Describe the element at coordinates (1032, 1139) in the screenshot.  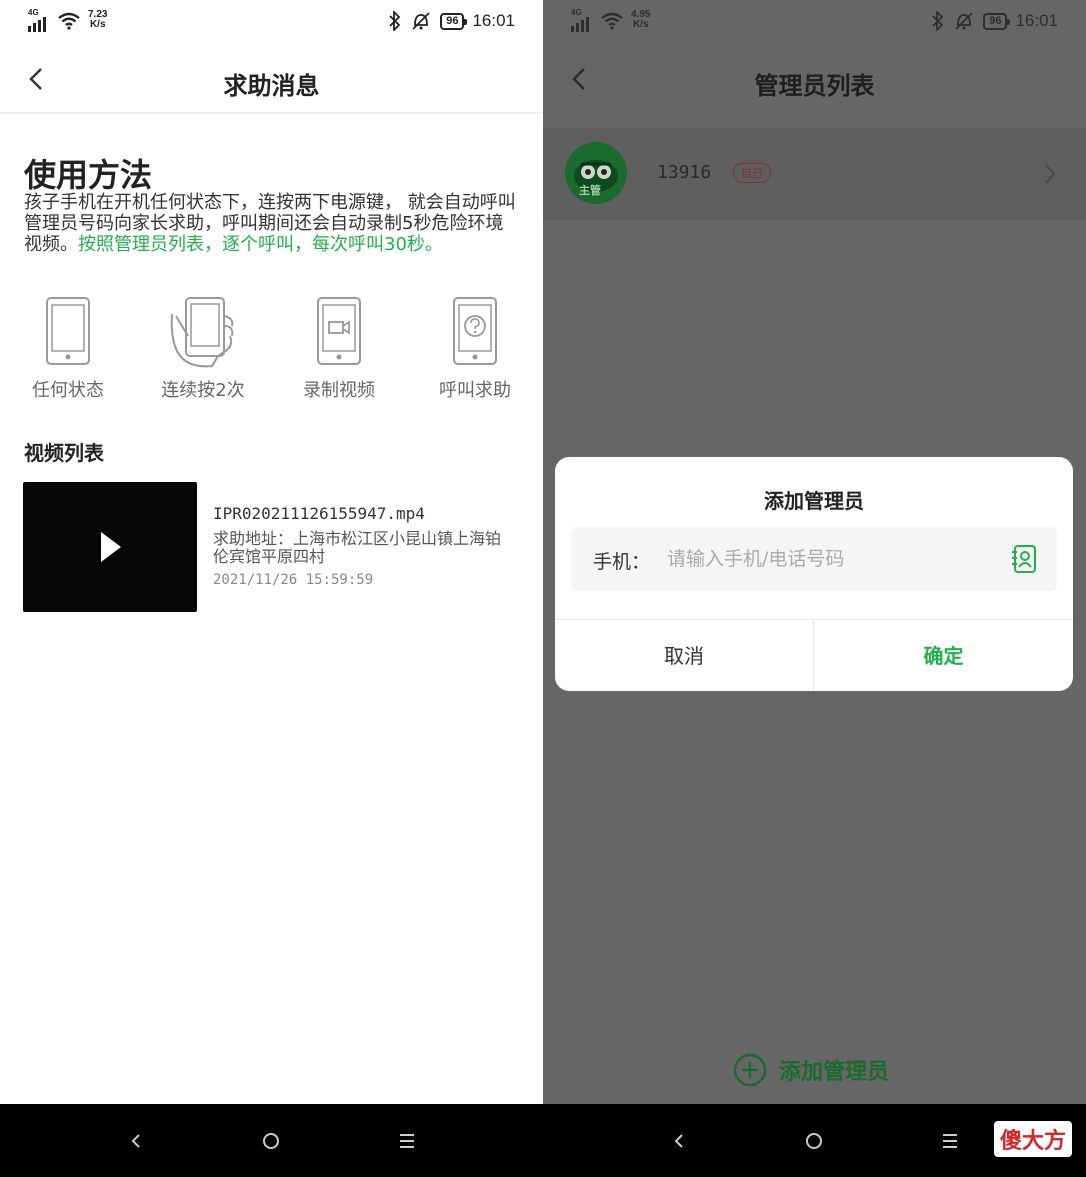
I see `watermark-logo: 傻大方` at that location.